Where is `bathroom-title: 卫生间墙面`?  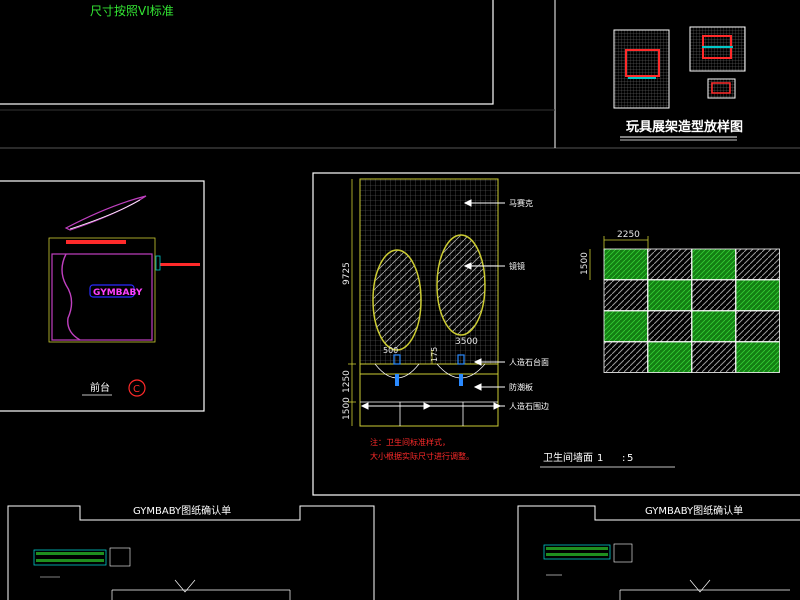 bathroom-title: 卫生间墙面 is located at coordinates (568, 457).